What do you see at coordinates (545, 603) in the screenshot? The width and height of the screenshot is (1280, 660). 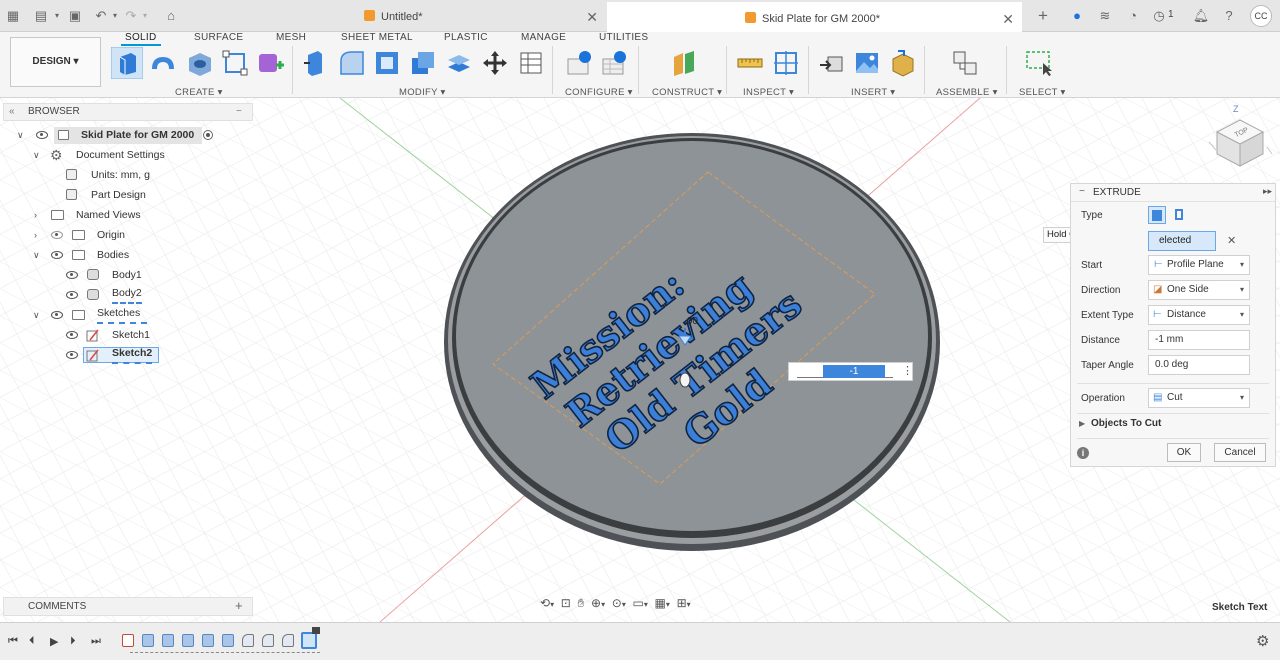 I see `orbit-icon: ⟲` at bounding box center [545, 603].